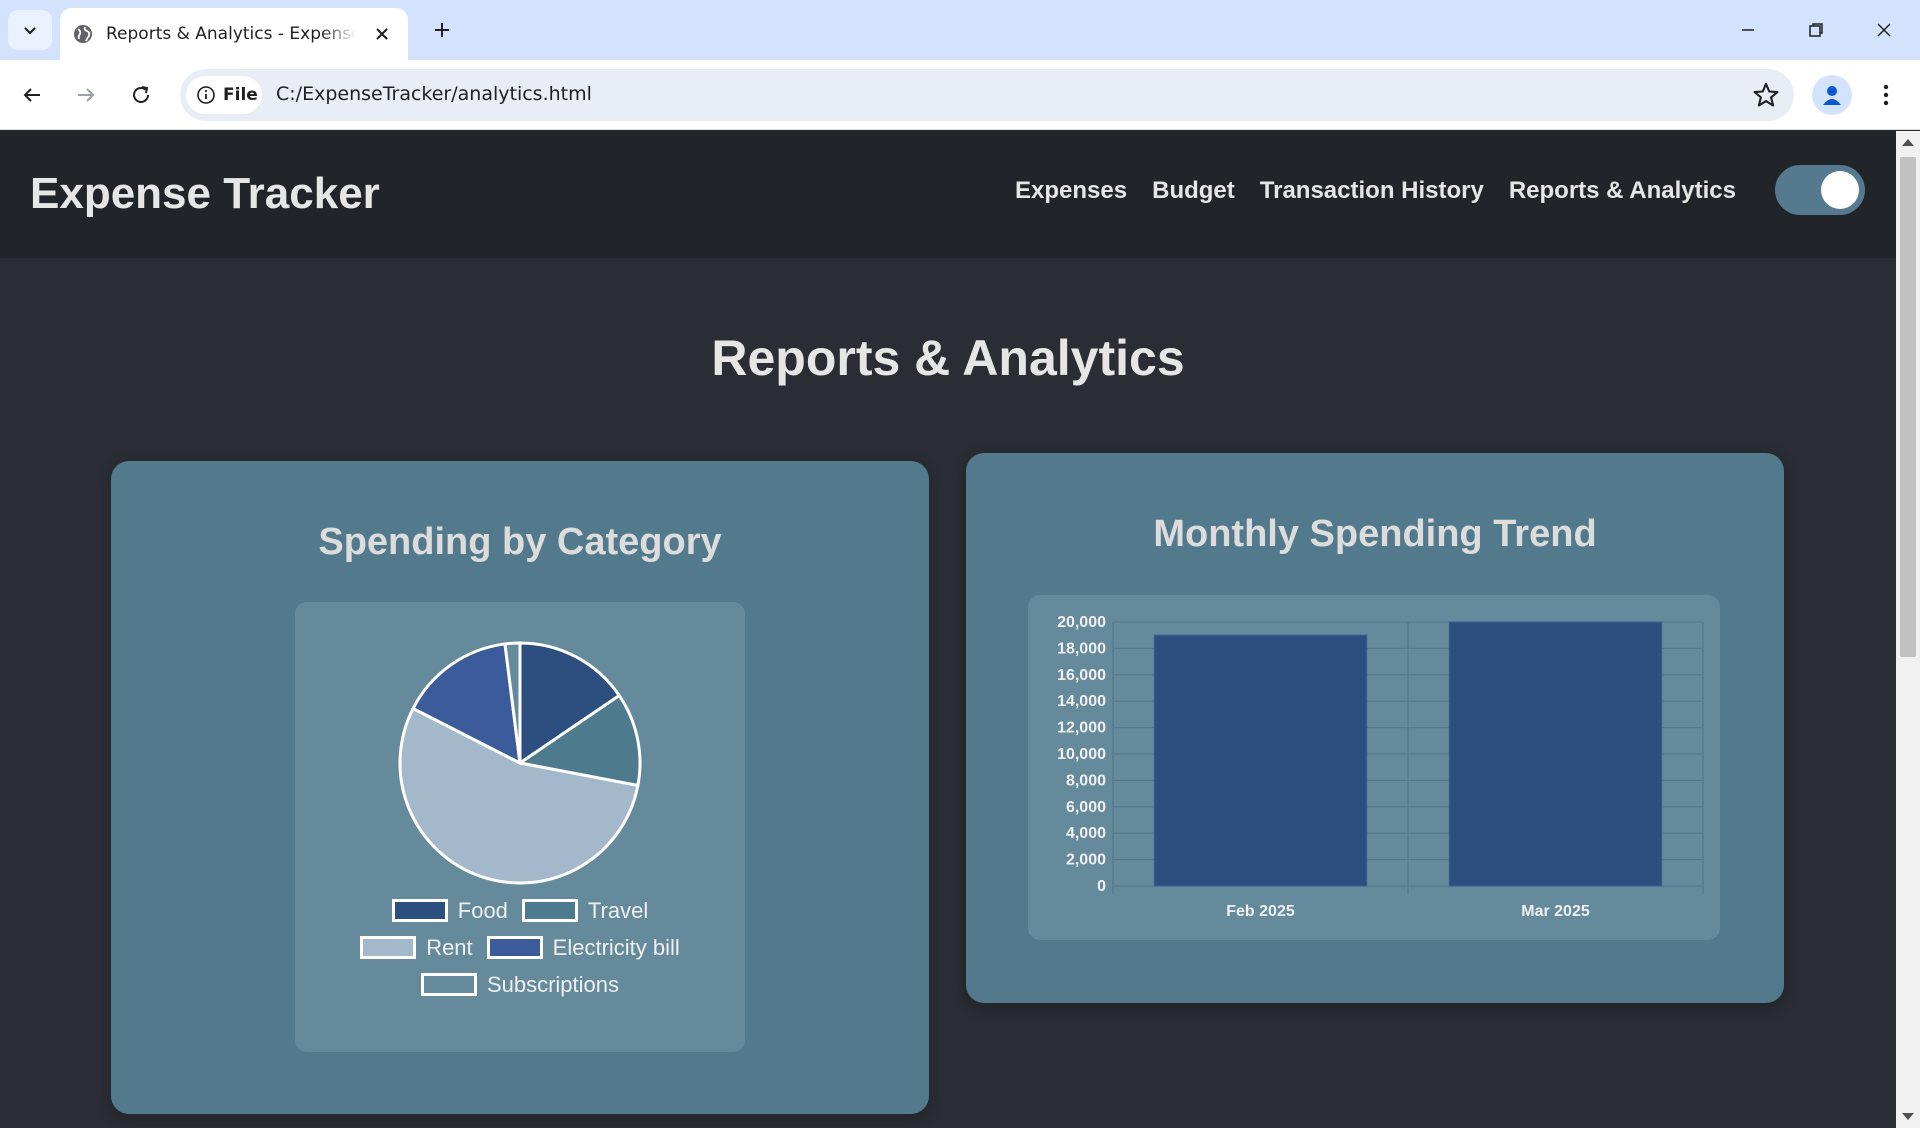 This screenshot has width=1920, height=1128. Describe the element at coordinates (1555, 911) in the screenshot. I see `x-tick-label: Mar 2025` at that location.